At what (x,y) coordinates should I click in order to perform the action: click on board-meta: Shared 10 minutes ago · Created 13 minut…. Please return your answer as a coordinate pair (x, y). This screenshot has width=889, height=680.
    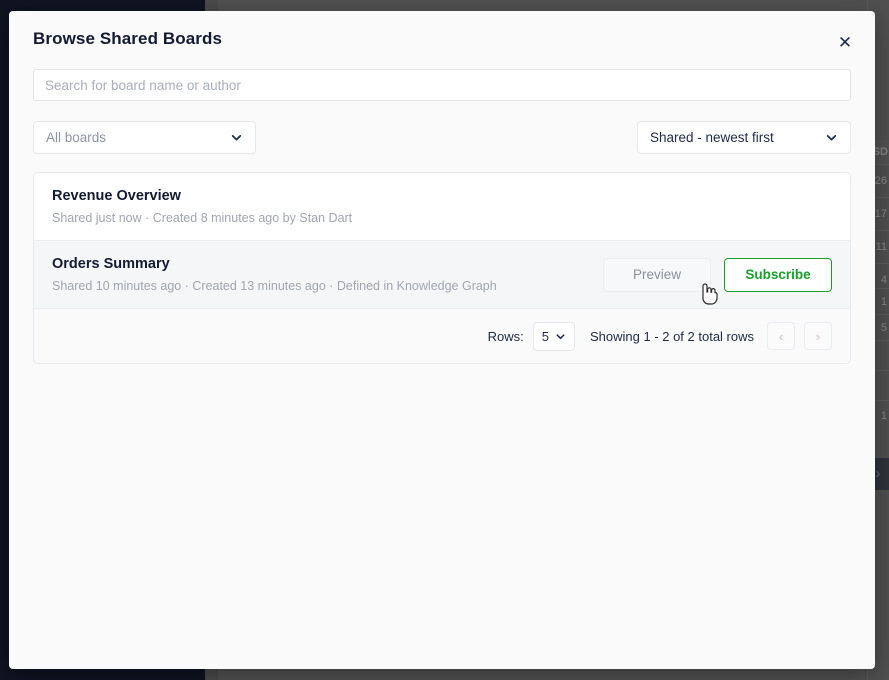
    Looking at the image, I should click on (274, 286).